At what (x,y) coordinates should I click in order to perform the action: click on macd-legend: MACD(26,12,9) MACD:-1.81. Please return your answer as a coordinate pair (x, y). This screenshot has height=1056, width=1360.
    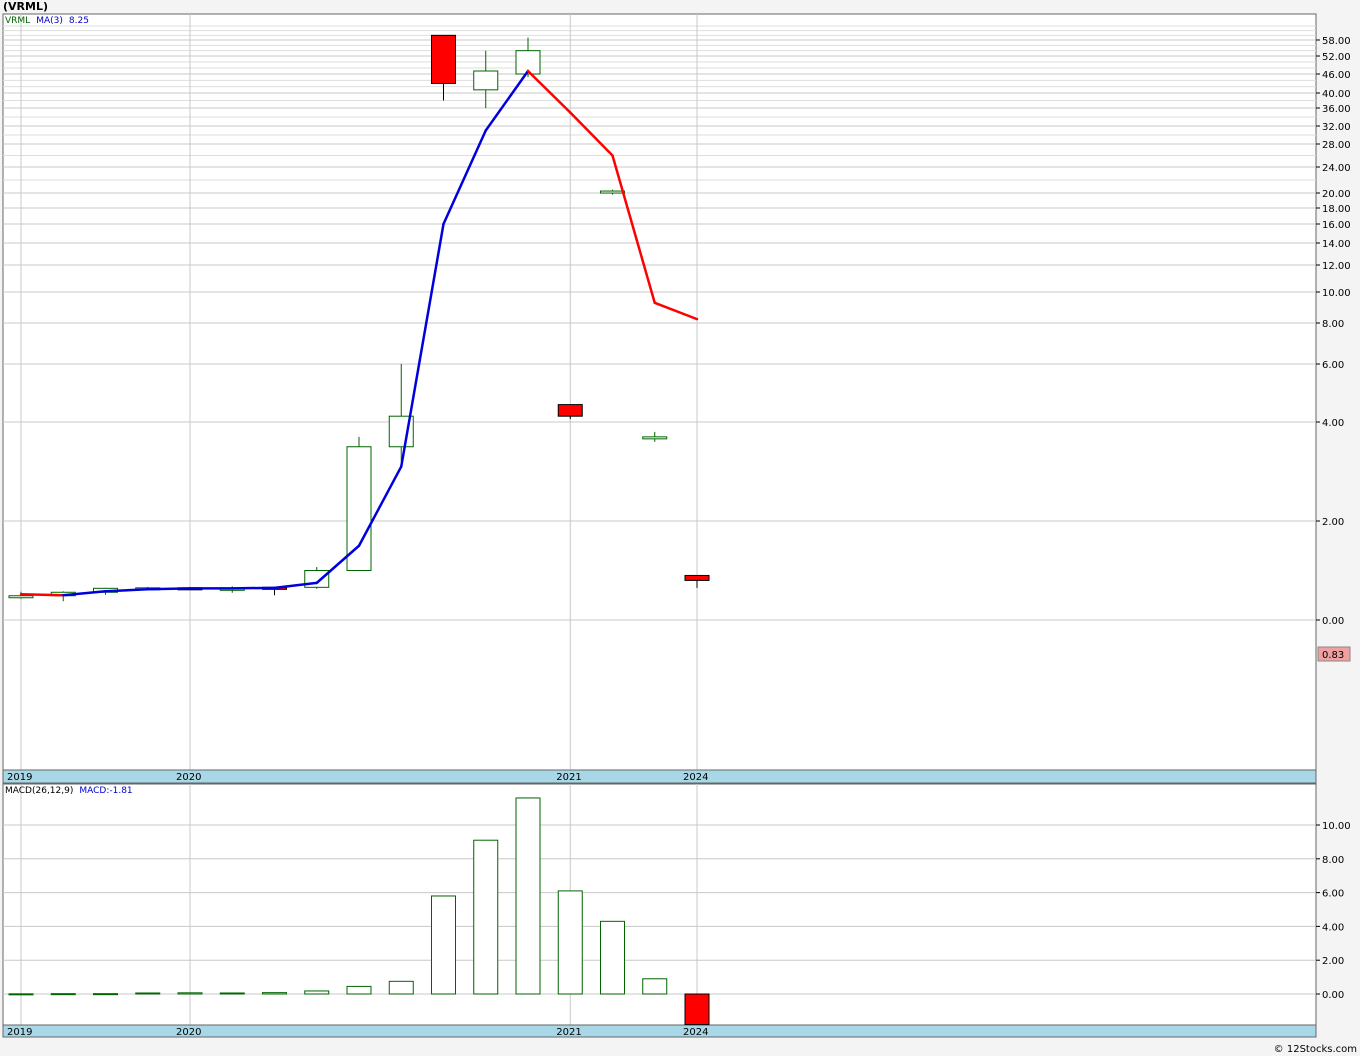
    Looking at the image, I should click on (72, 791).